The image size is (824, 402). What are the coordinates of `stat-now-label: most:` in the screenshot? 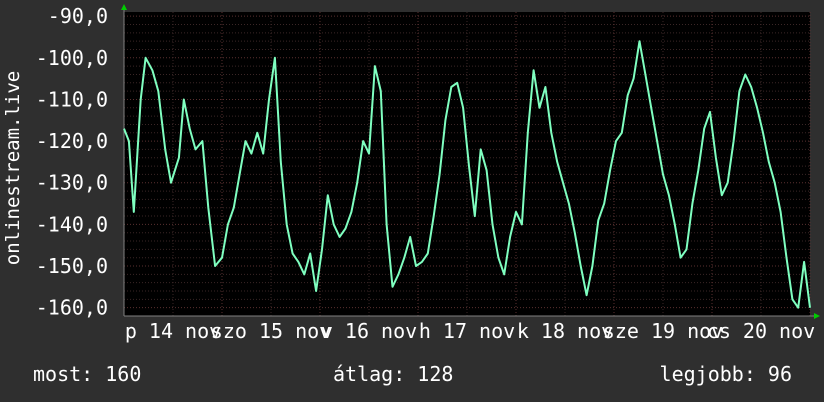 It's located at (63, 374).